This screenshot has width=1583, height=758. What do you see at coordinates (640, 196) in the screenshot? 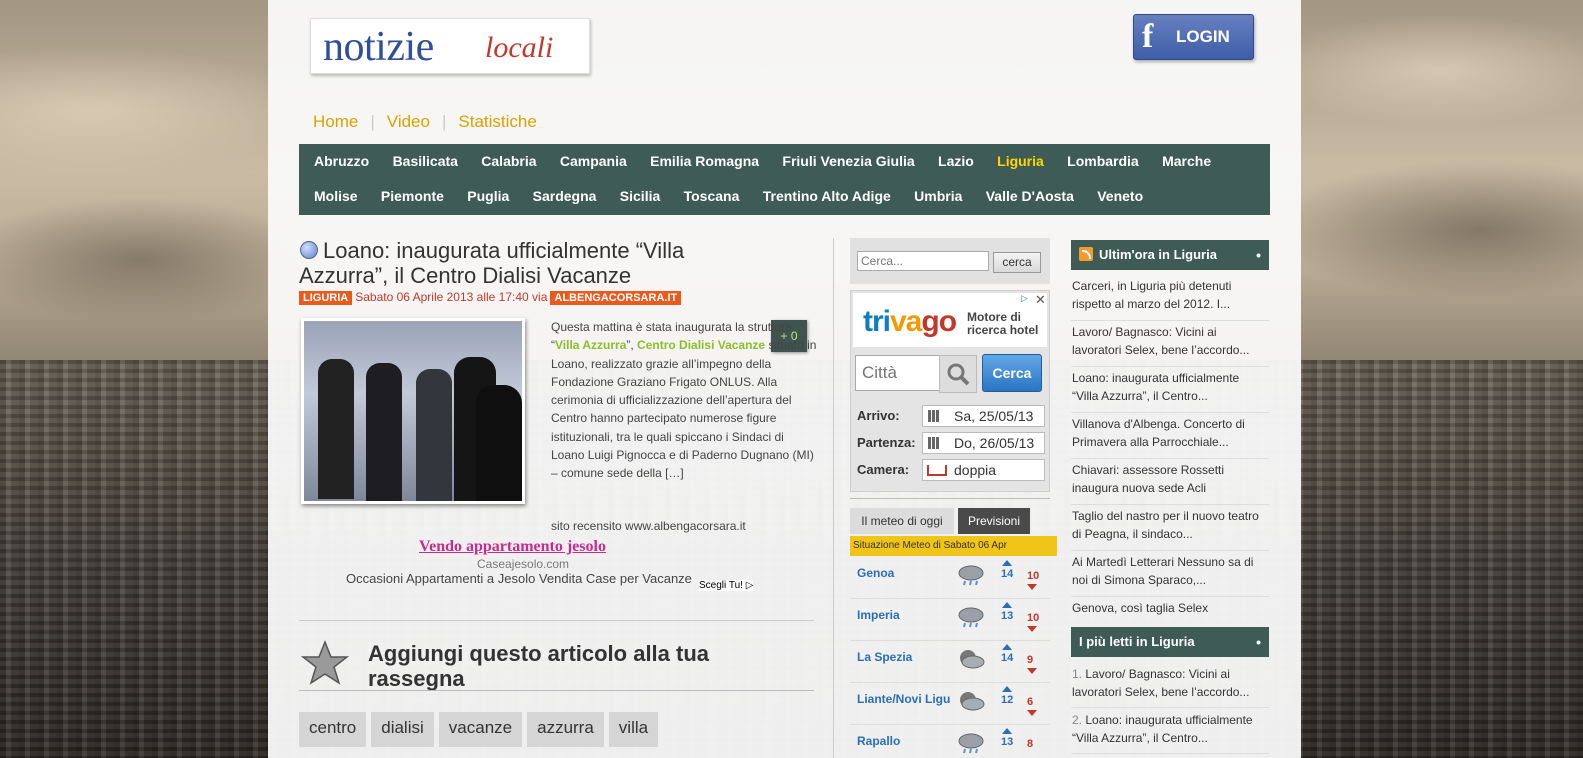
I see `region-sicilia: Sicilia` at bounding box center [640, 196].